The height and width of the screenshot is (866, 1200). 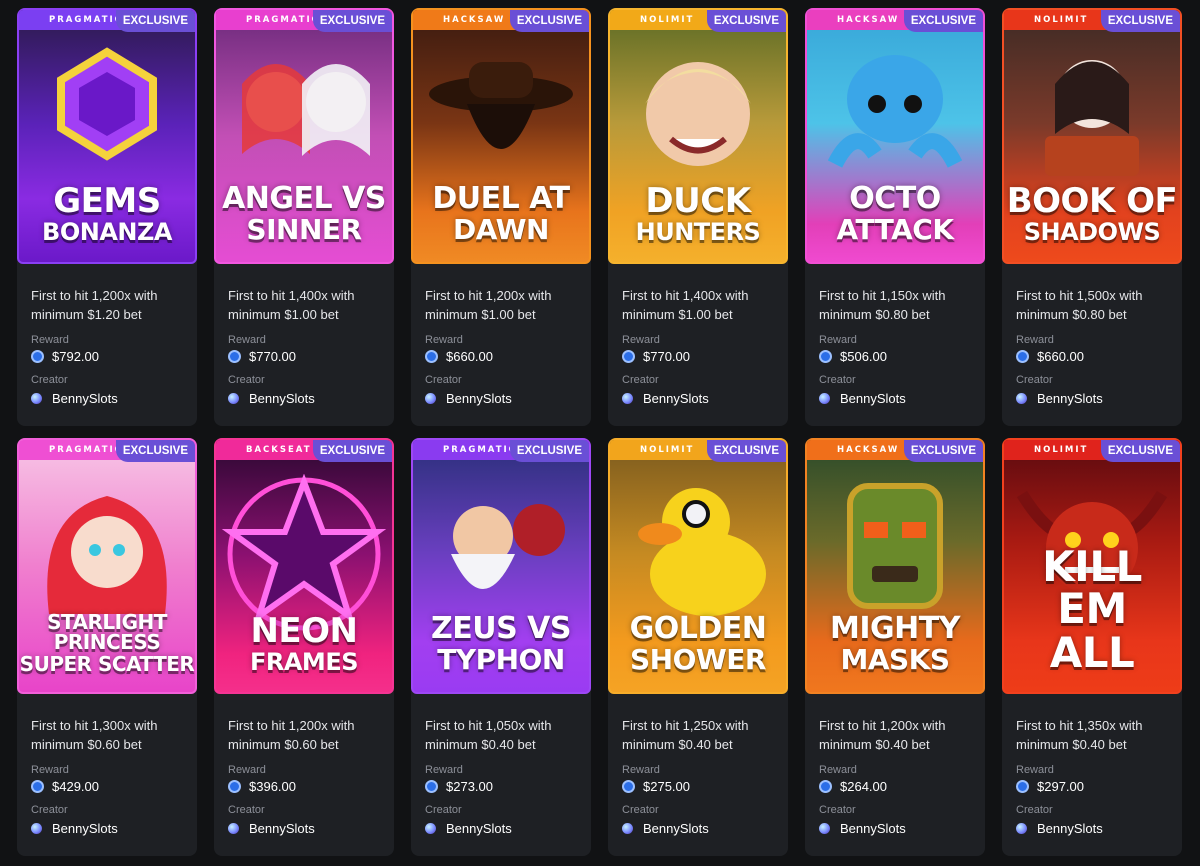 What do you see at coordinates (469, 786) in the screenshot?
I see `reward-amount: $273.00` at bounding box center [469, 786].